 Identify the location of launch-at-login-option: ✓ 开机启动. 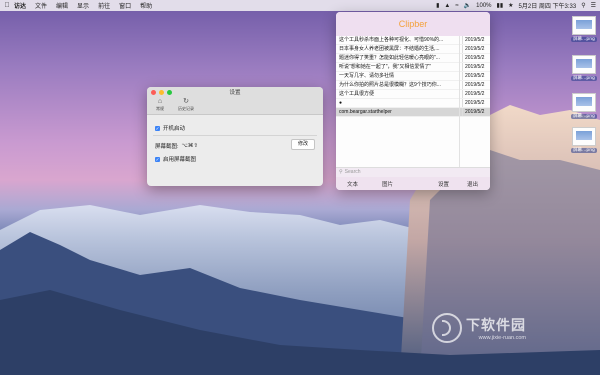
(170, 128).